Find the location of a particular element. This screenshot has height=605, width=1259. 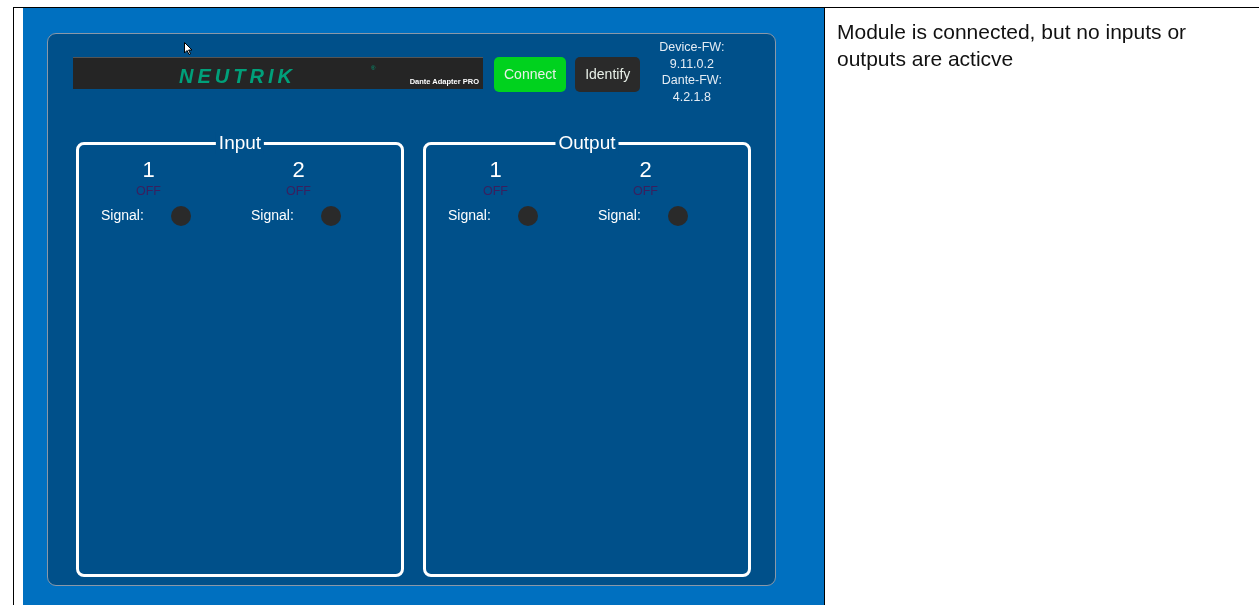

cursor-icon is located at coordinates (188, 48).